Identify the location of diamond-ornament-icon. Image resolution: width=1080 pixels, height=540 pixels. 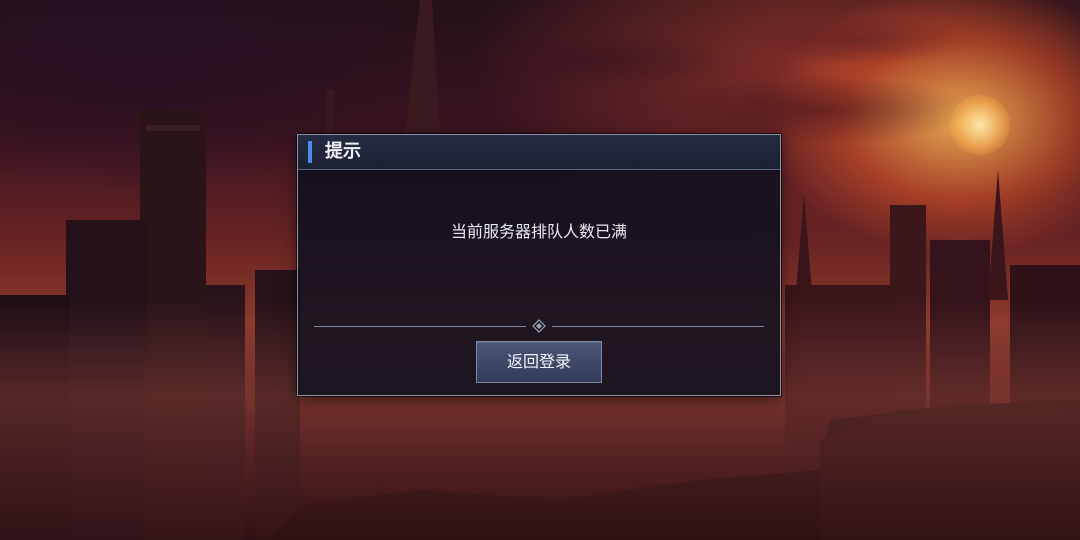
(539, 326).